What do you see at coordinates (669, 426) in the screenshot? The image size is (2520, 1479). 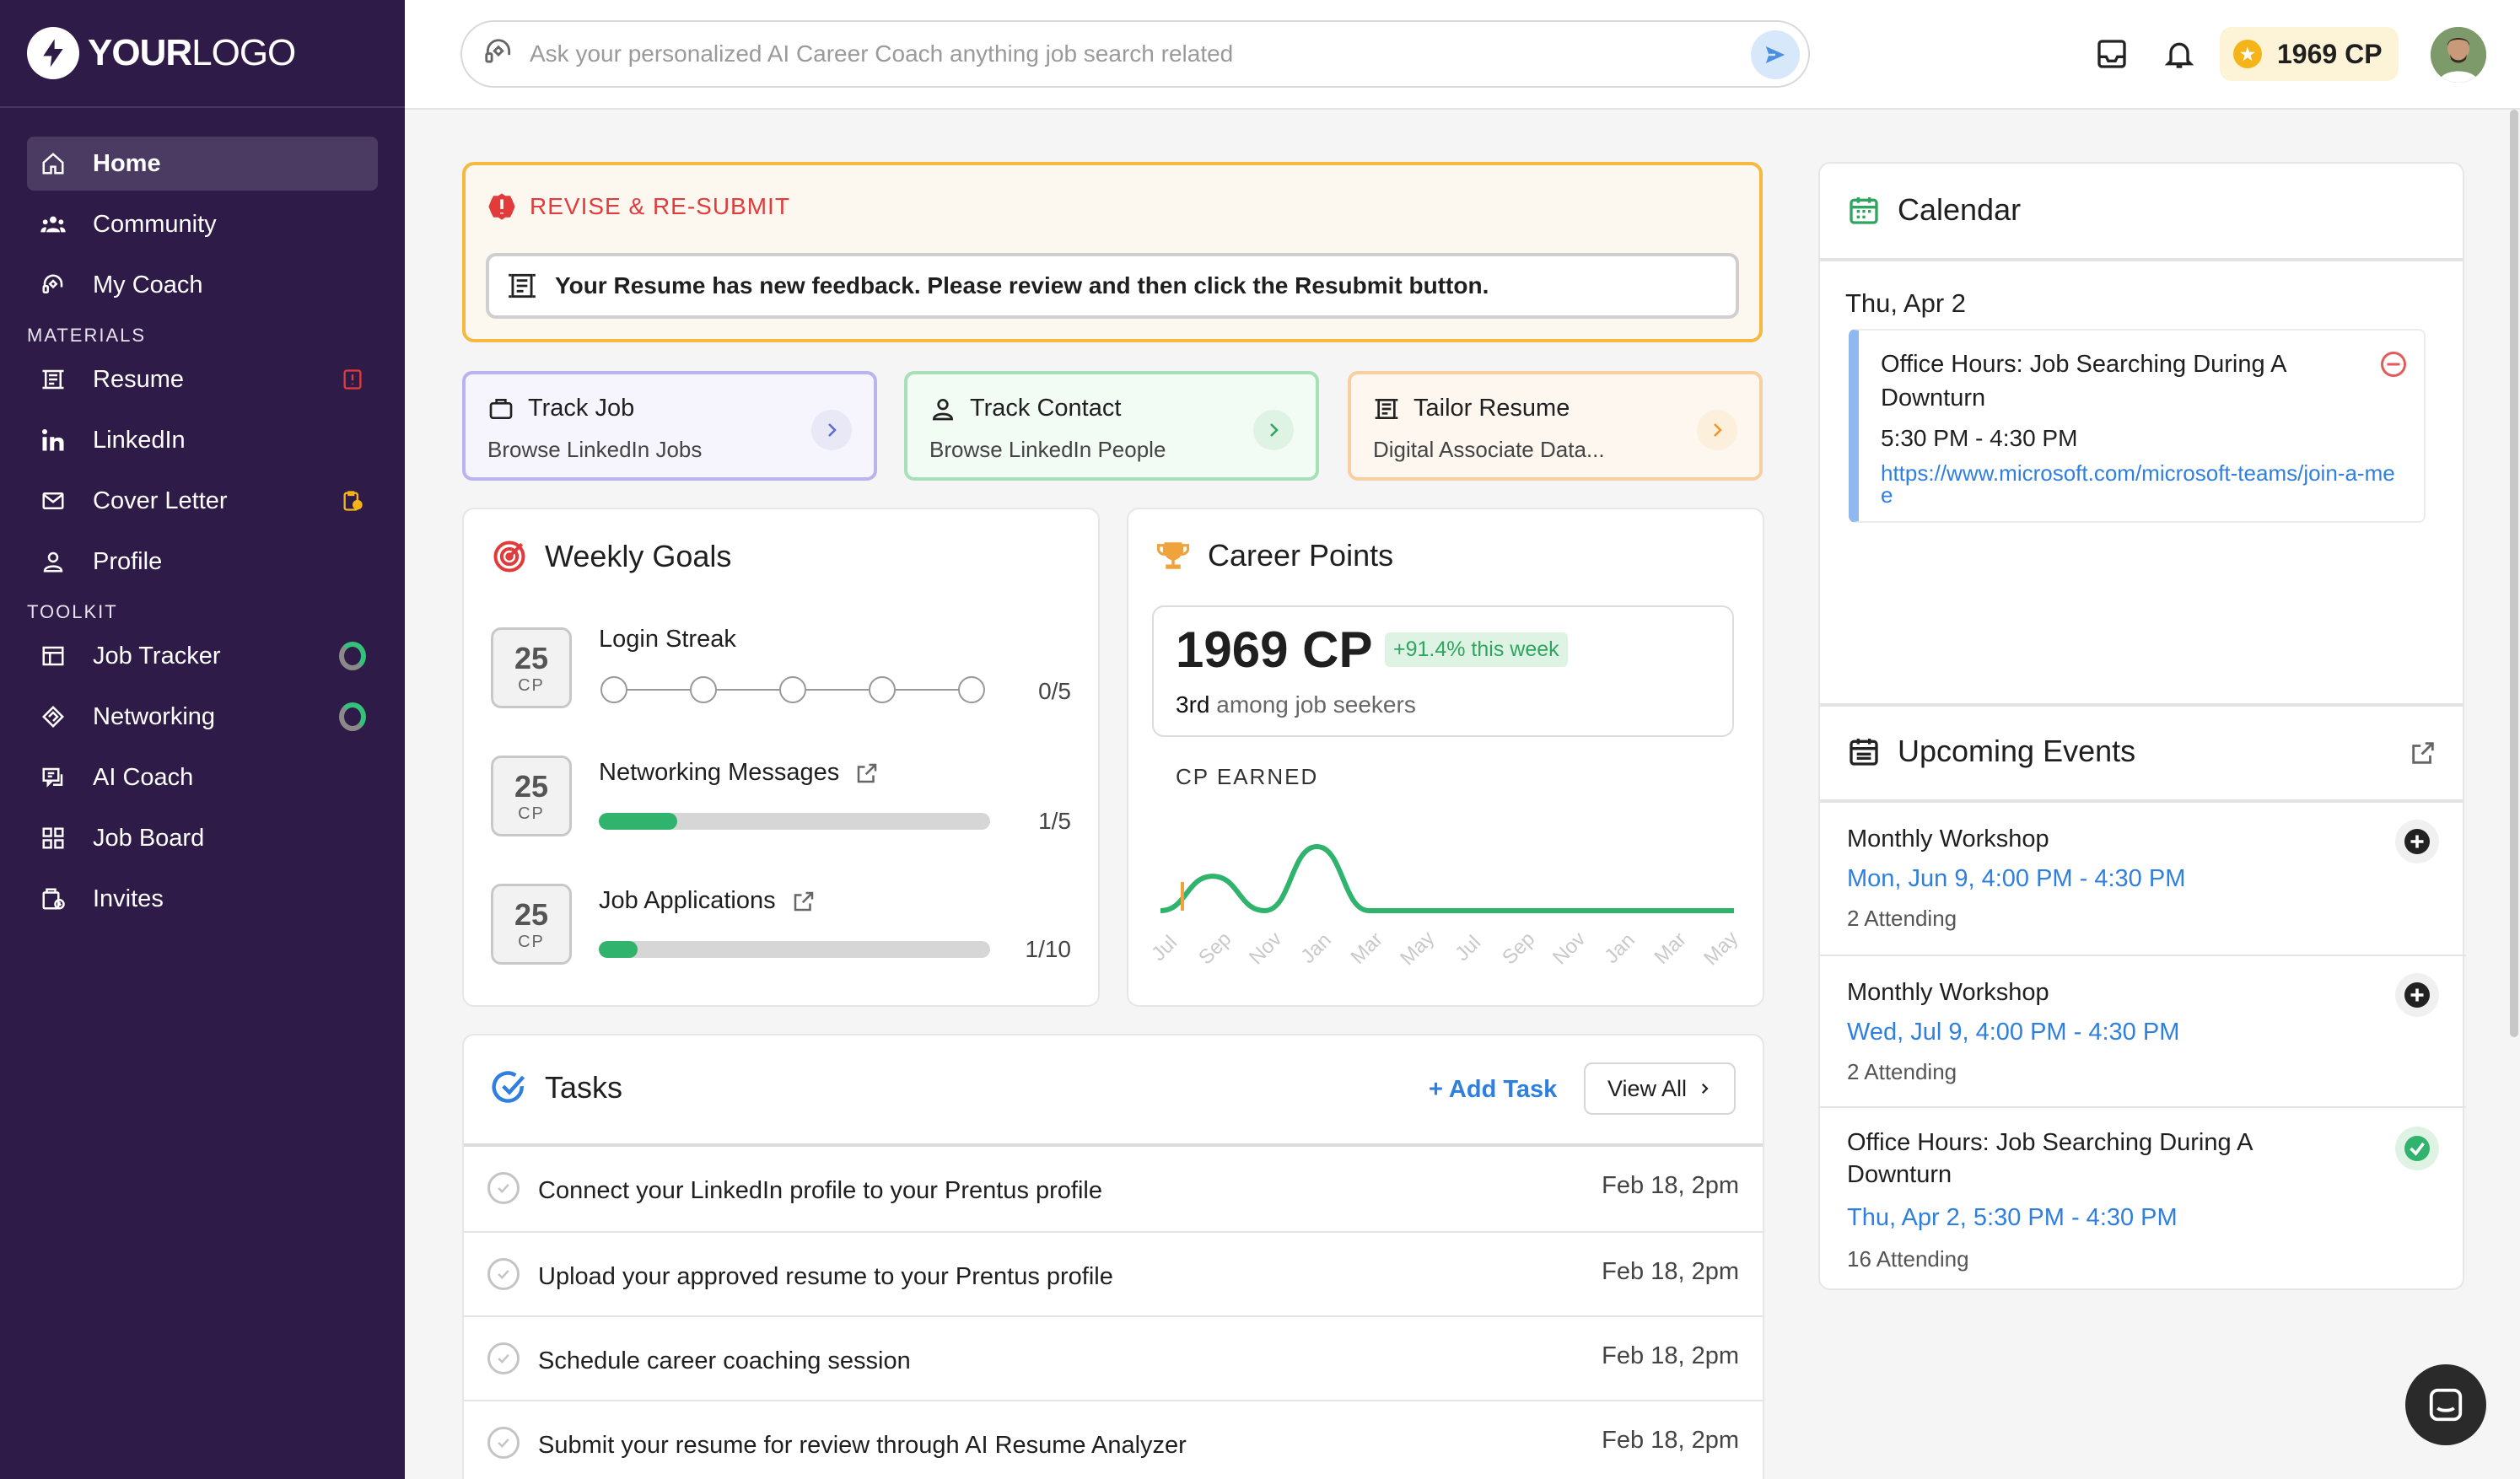 I see `track-job-card: Track Job Browse LinkedIn Jobs` at bounding box center [669, 426].